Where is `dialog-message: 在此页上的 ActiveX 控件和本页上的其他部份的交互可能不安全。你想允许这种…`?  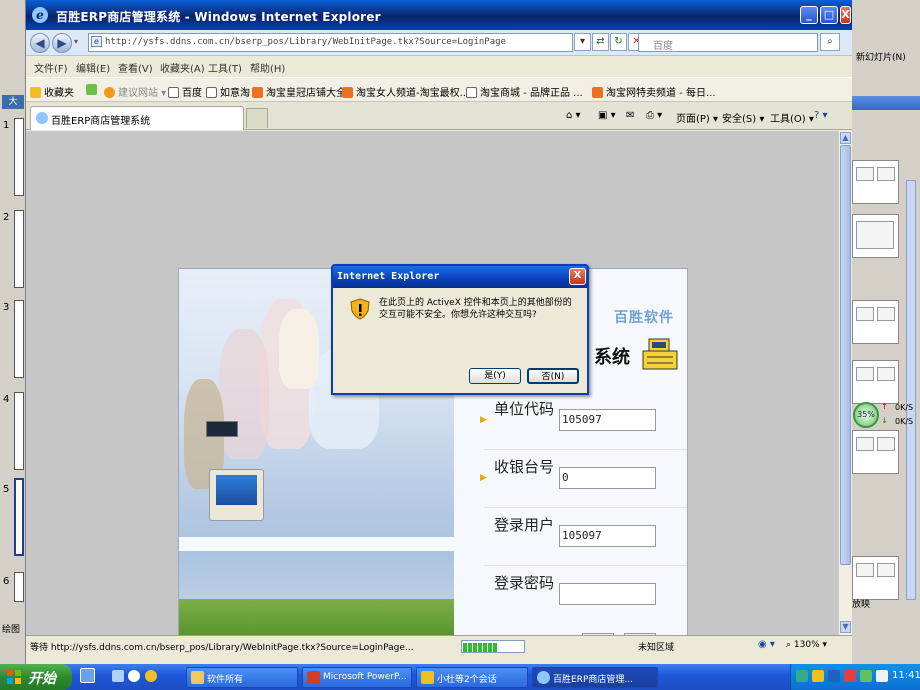
dialog-message: 在此页上的 ActiveX 控件和本页上的其他部份的交互可能不安全。你想允许这种… is located at coordinates (475, 309).